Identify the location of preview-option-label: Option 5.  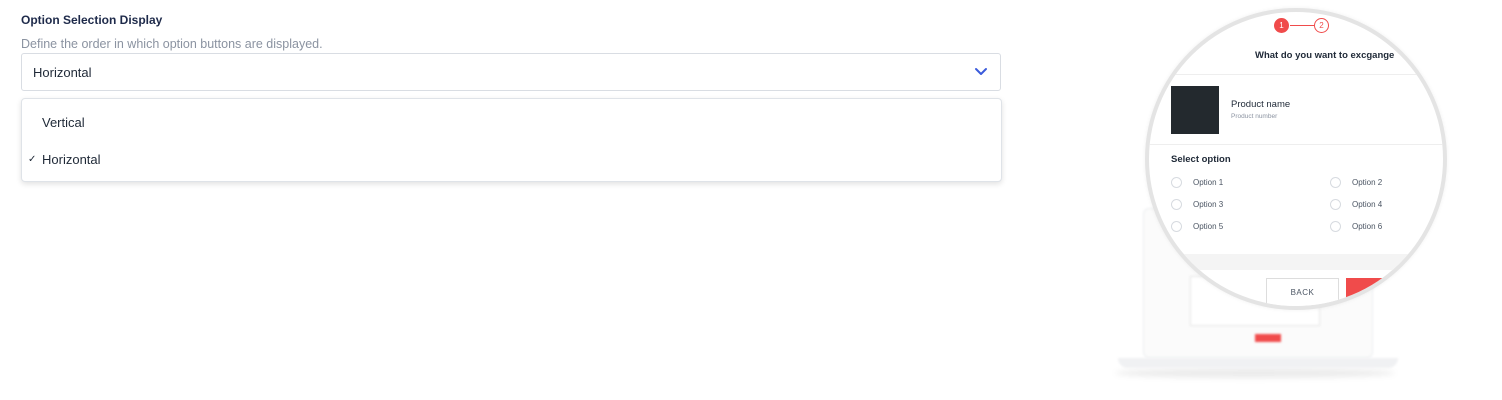
(1208, 226).